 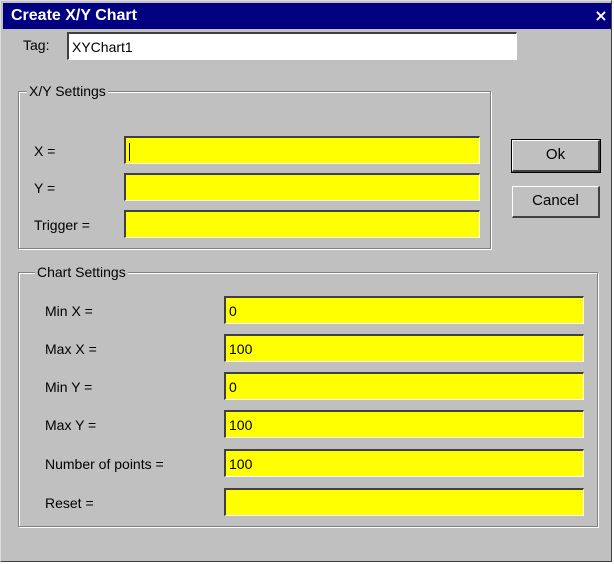 I want to click on xy-settings-title: X/Y Settings, so click(x=67, y=91).